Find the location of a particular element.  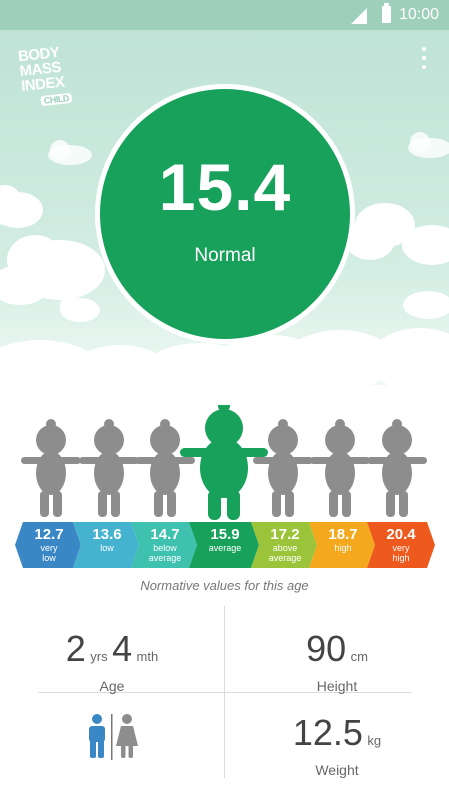

weight-value: 12.5 is located at coordinates (327, 732).